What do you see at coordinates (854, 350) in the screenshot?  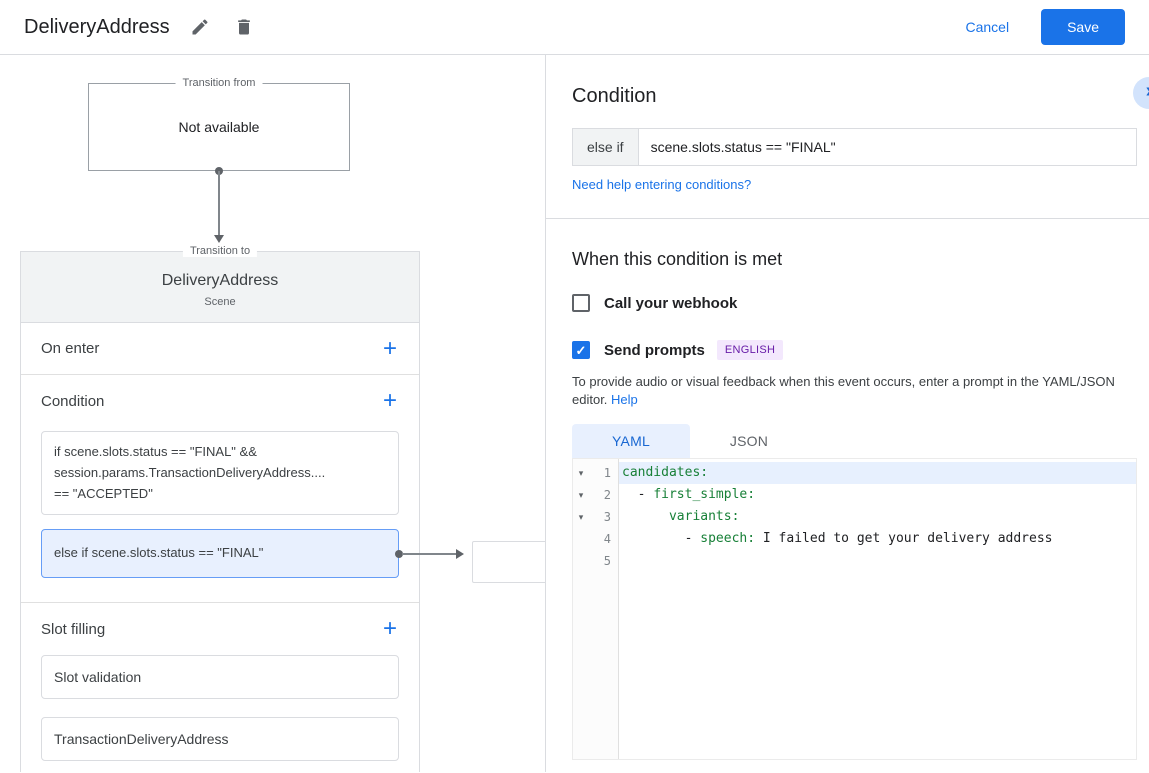 I see `send-prompts-row: Send prompts ENGLISH` at bounding box center [854, 350].